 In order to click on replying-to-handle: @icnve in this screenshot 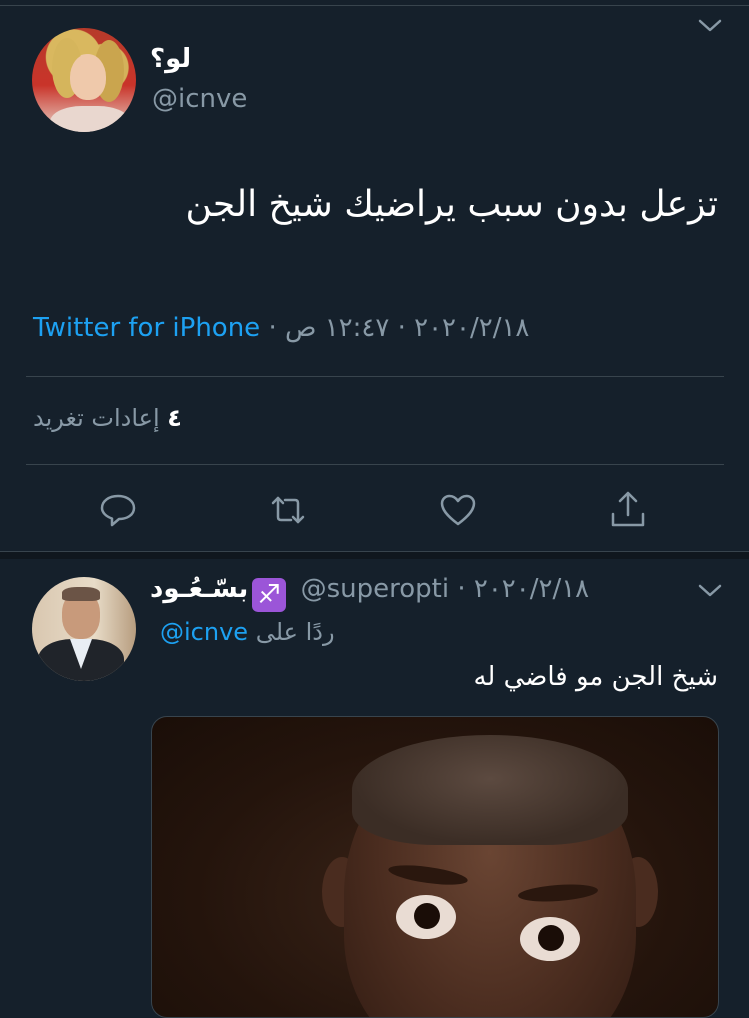, I will do `click(204, 632)`.